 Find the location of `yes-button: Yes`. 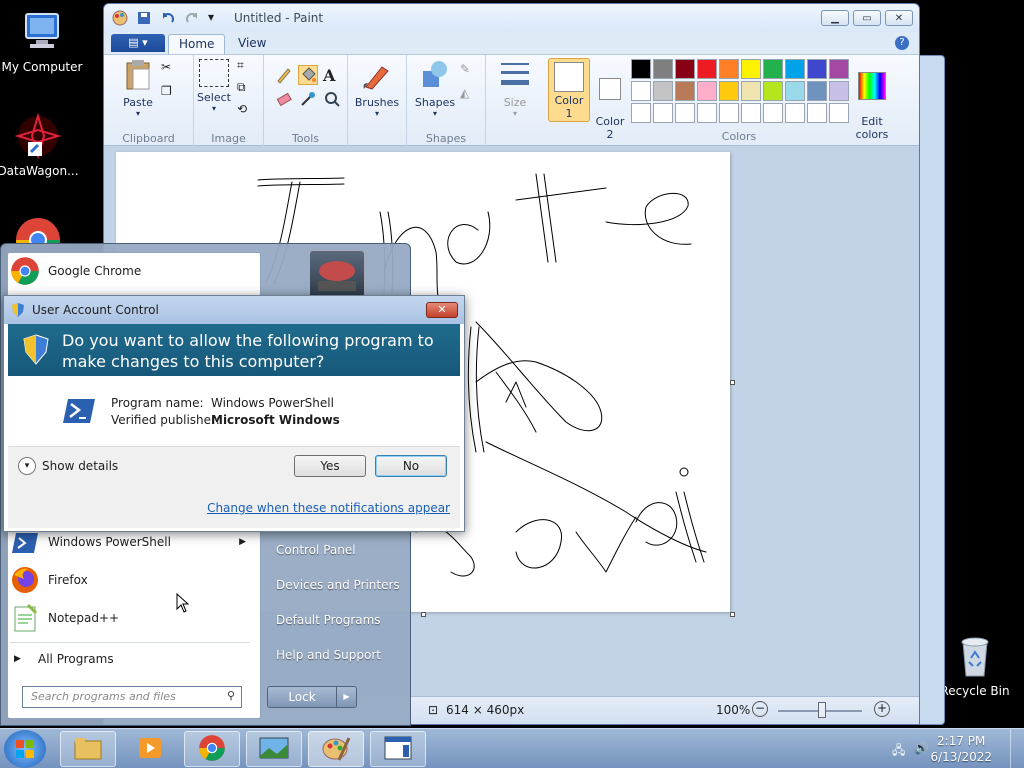

yes-button: Yes is located at coordinates (330, 466).